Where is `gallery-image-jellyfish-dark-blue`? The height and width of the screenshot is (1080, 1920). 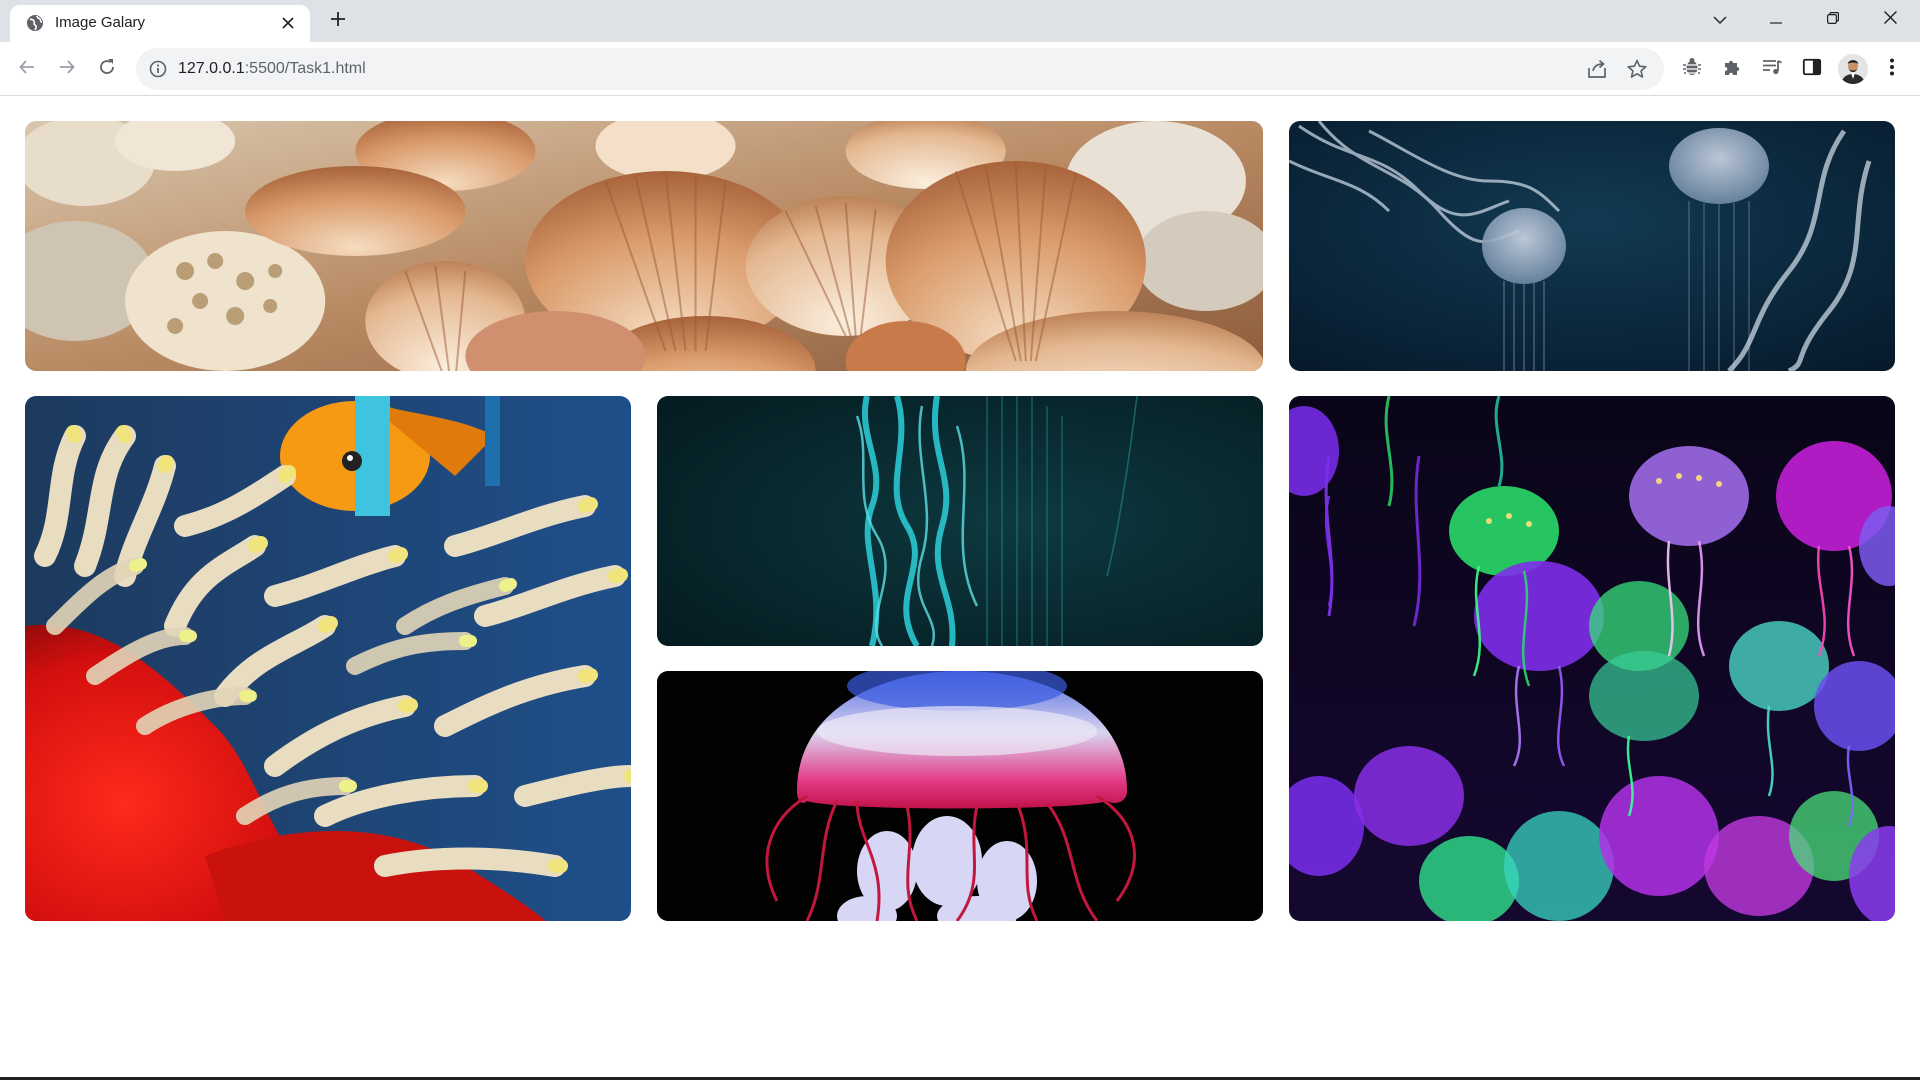
gallery-image-jellyfish-dark-blue is located at coordinates (1592, 246).